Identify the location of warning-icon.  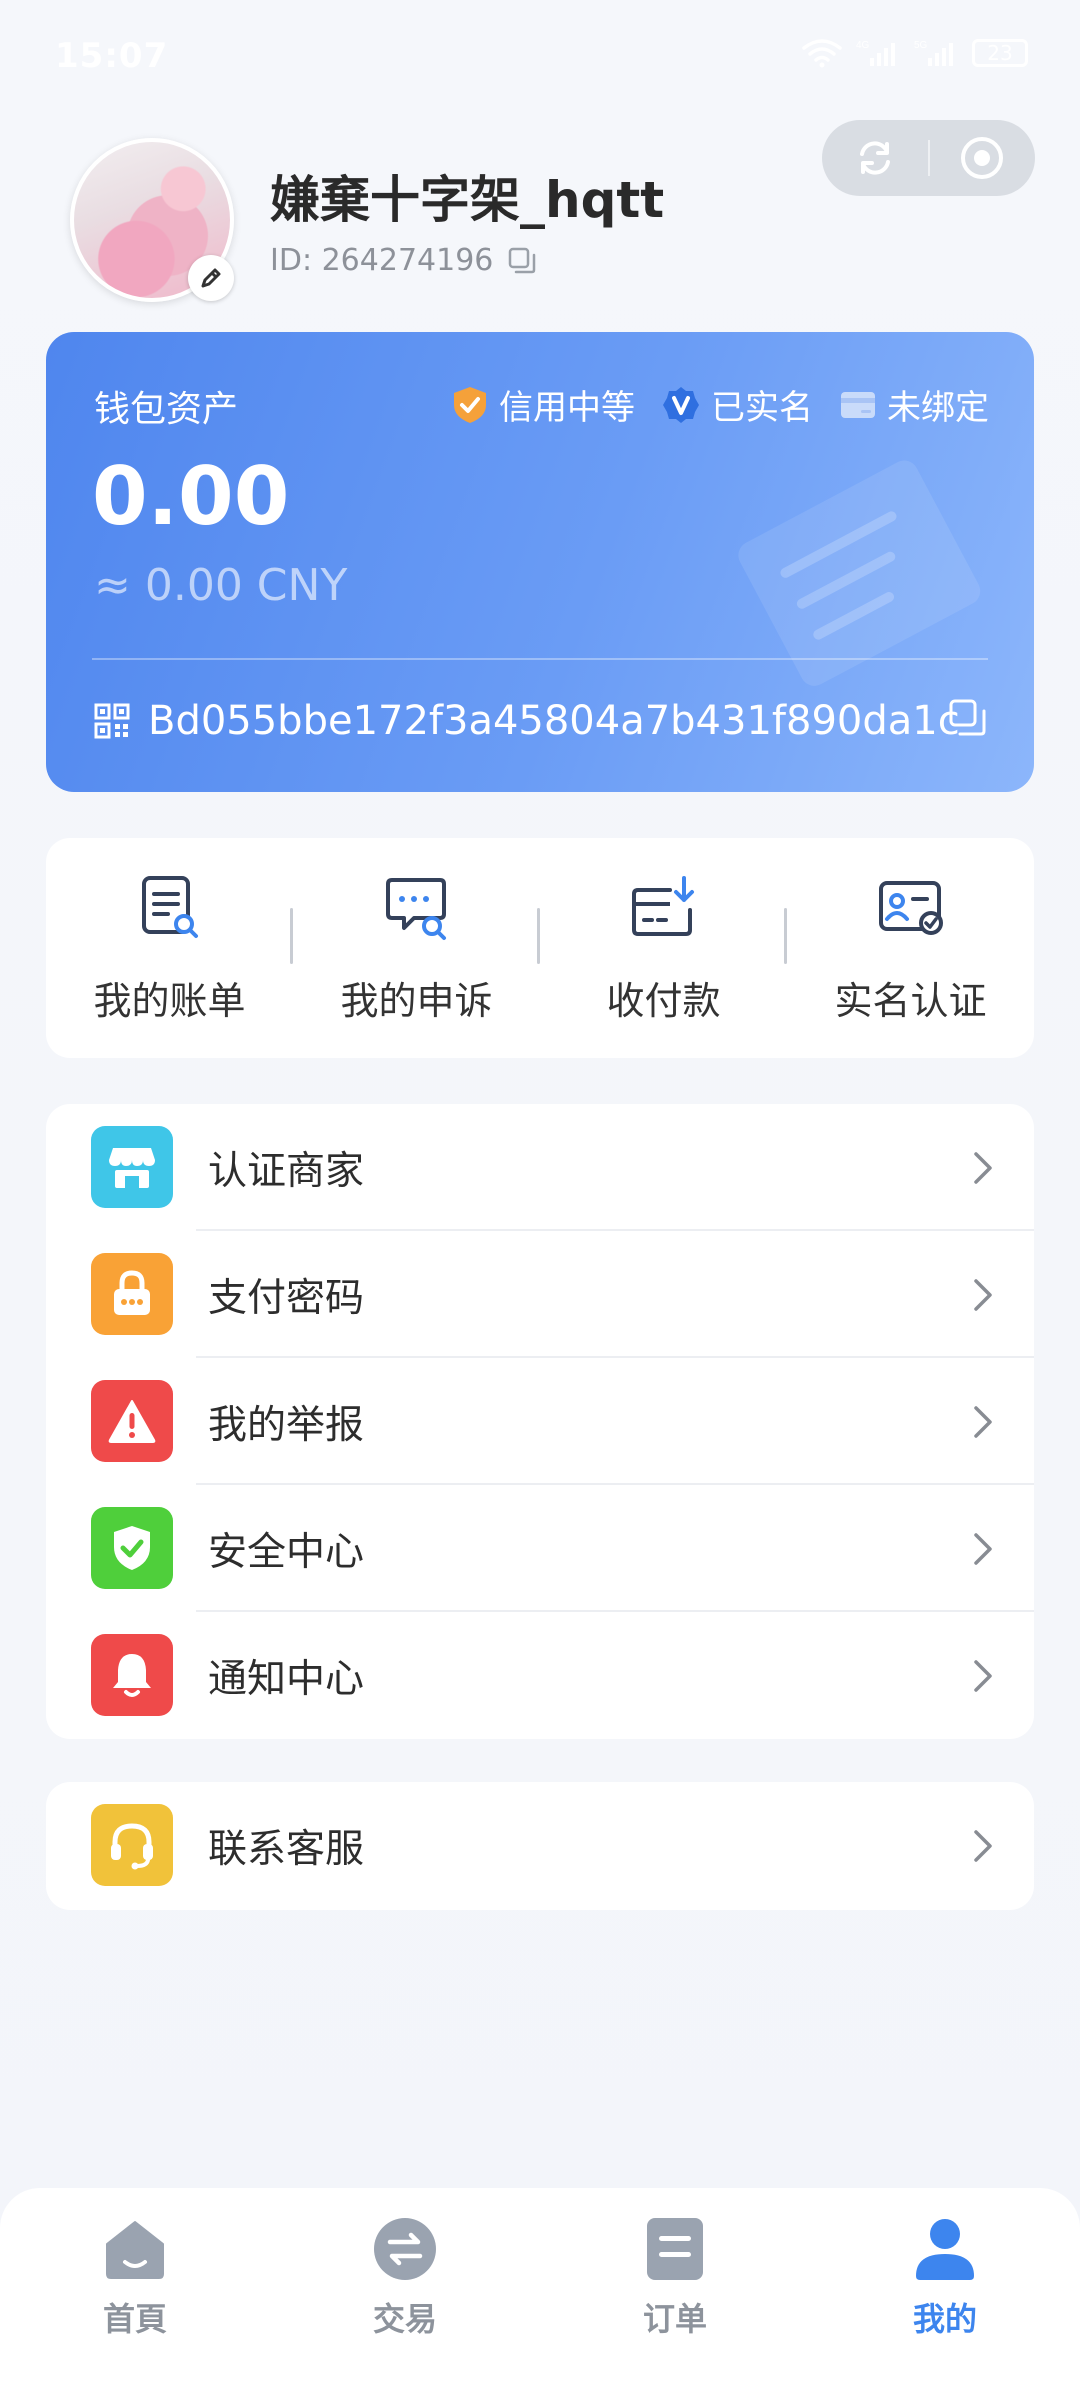
(132, 1421).